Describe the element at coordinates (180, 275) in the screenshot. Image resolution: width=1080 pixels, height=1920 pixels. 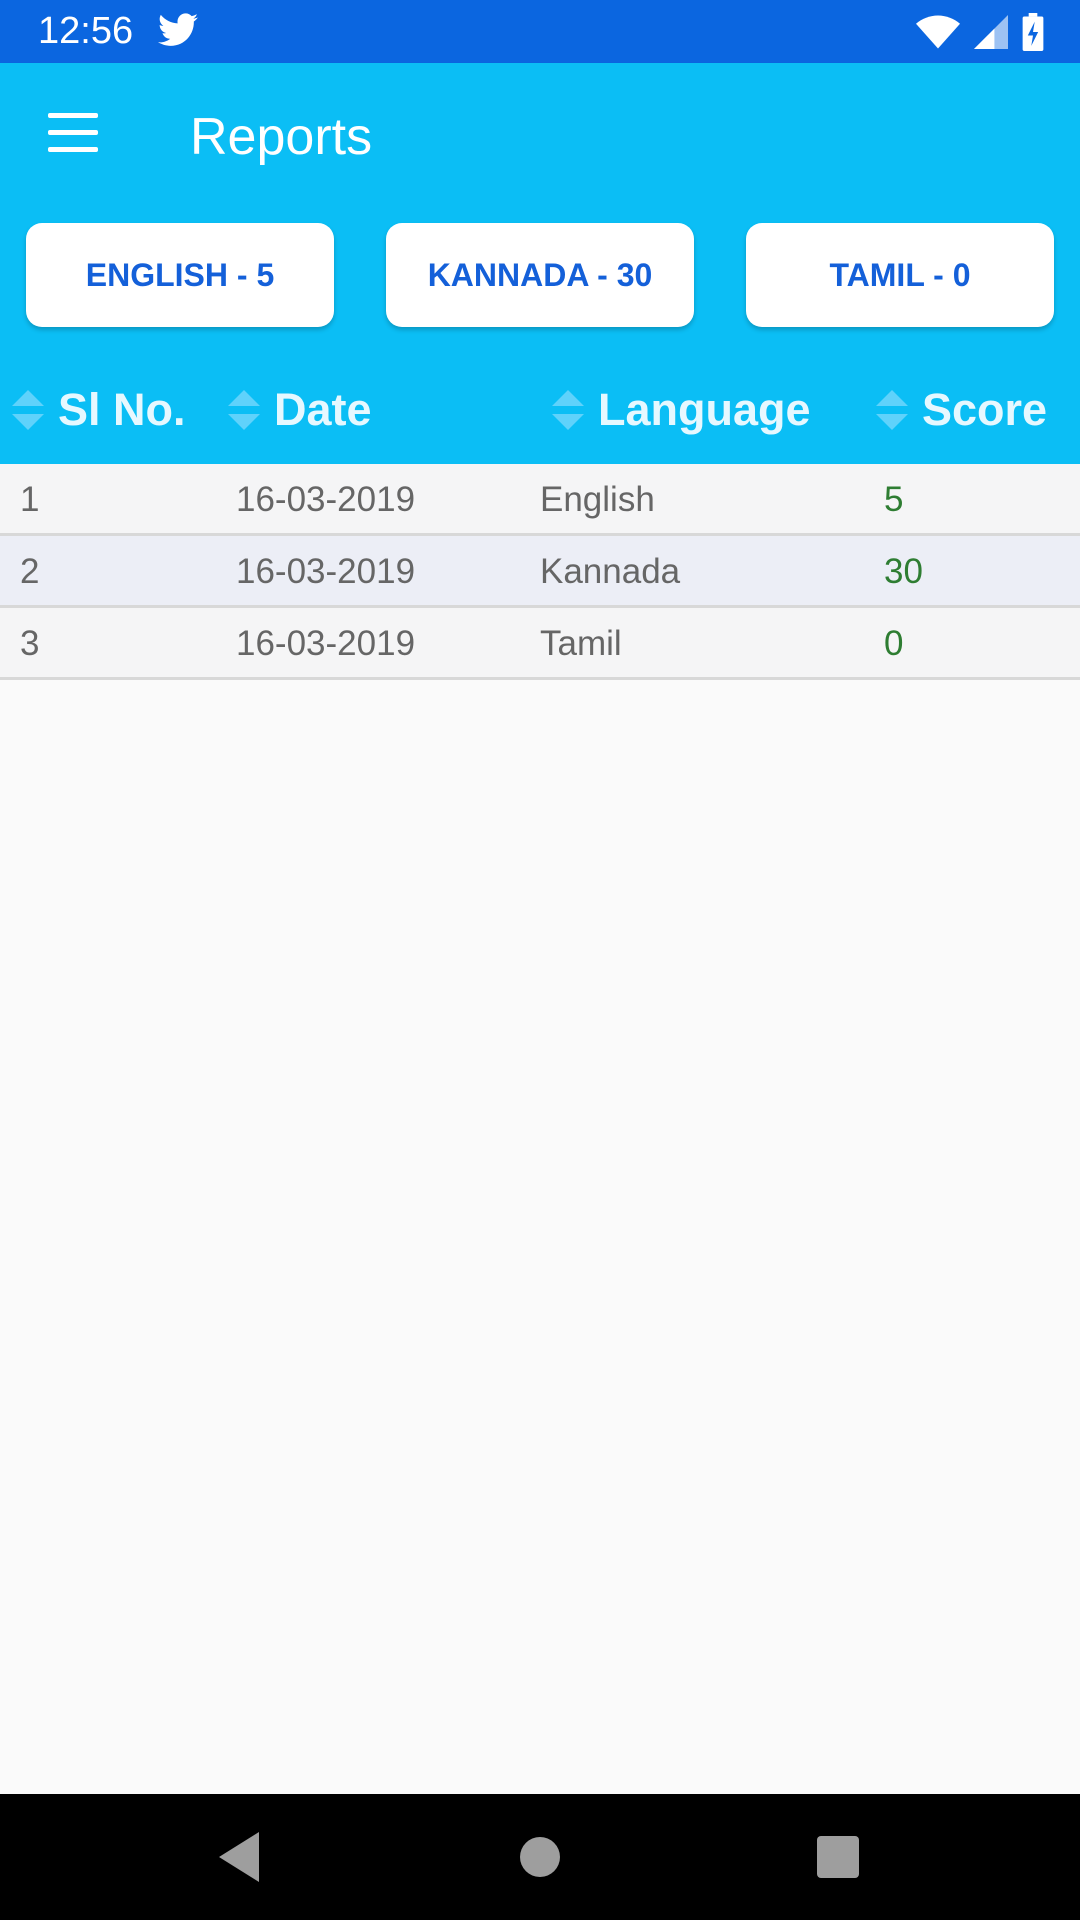
I see `english-button: ENGLISH - 5` at that location.